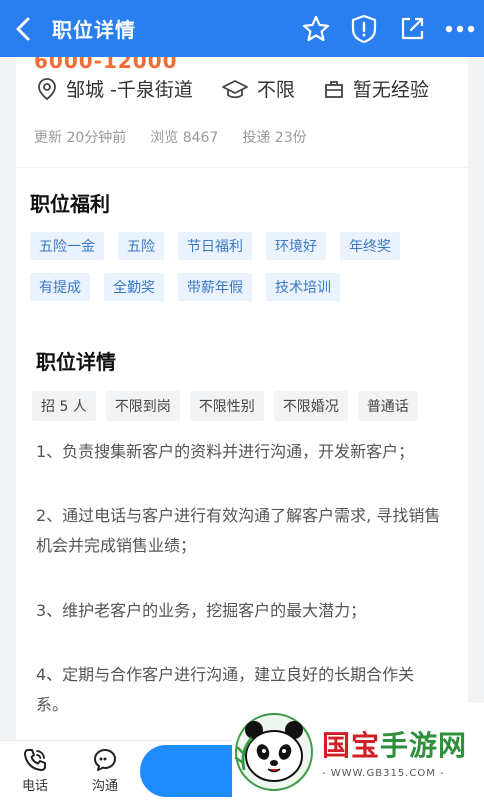 The image size is (484, 800). I want to click on location-pin-icon, so click(47, 88).